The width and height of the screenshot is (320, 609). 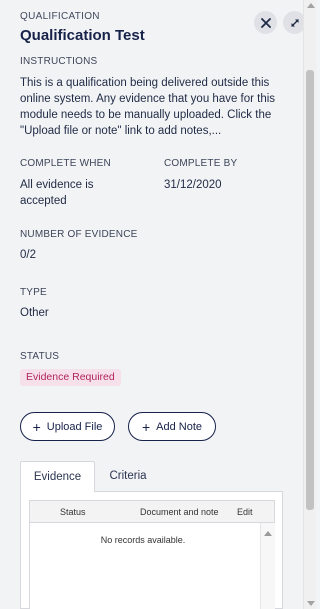 I want to click on complete-by-label: COMPLETE BY, so click(x=201, y=163).